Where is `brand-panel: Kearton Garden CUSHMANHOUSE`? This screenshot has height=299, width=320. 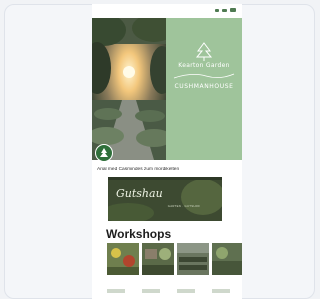 brand-panel: Kearton Garden CUSHMANHOUSE is located at coordinates (204, 89).